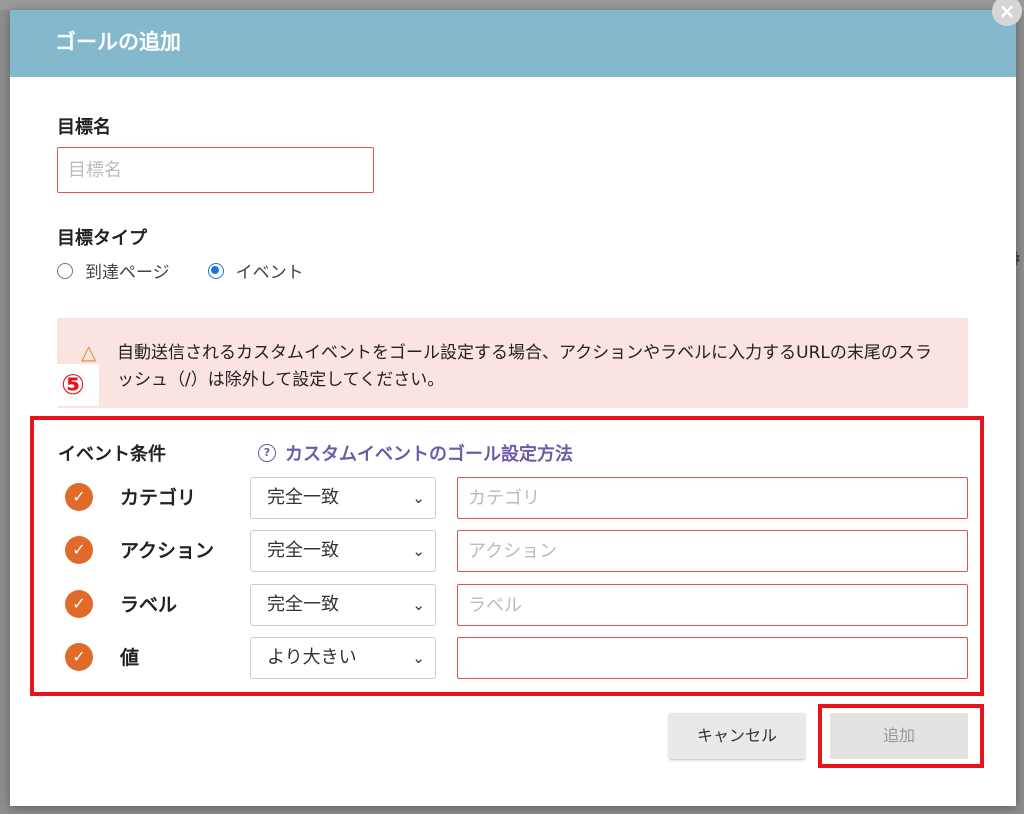 The width and height of the screenshot is (1024, 814). Describe the element at coordinates (130, 658) in the screenshot. I see `condition-label: 値` at that location.